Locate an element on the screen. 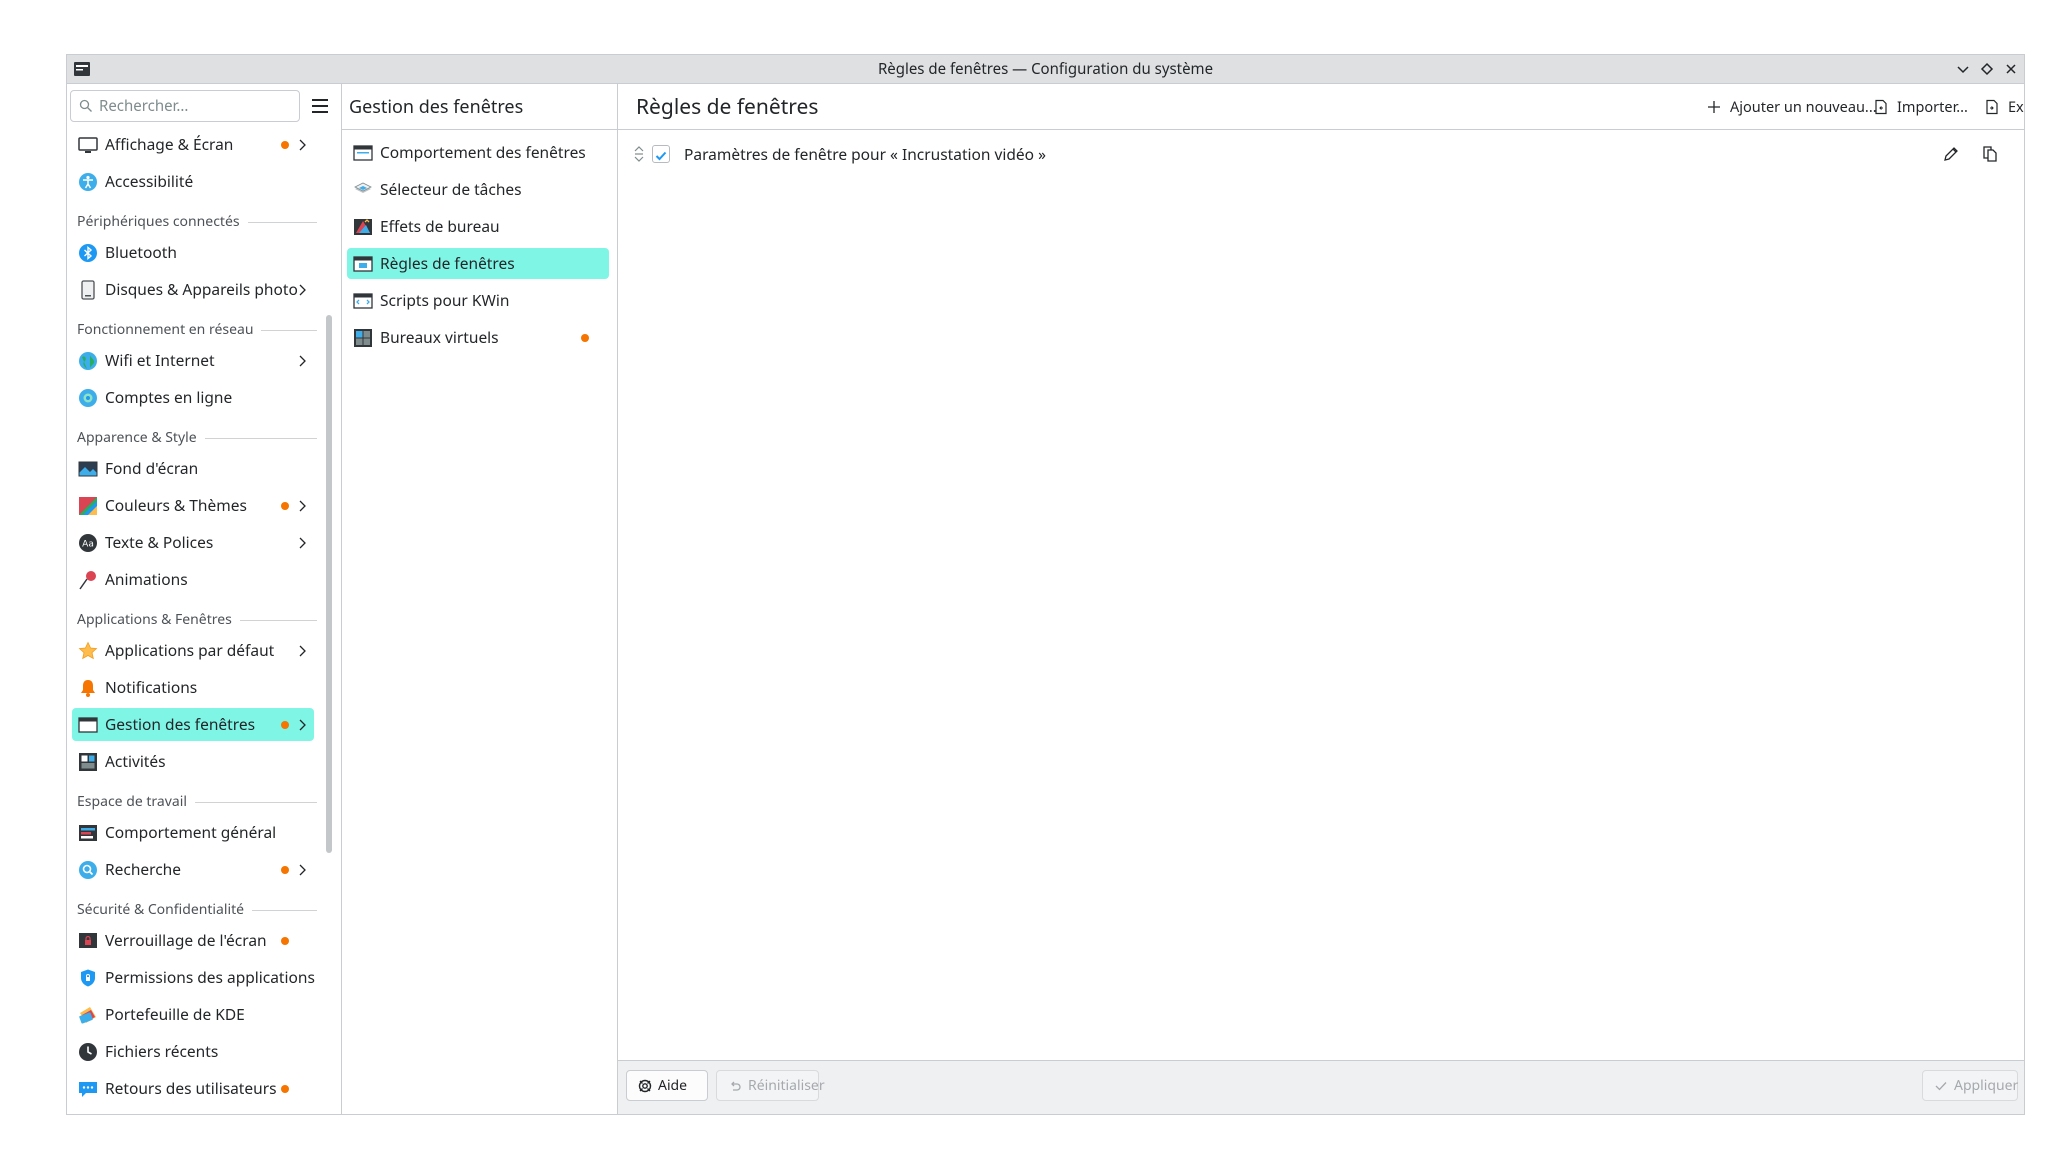 The width and height of the screenshot is (2050, 1170). help-button: Aide is located at coordinates (667, 1085).